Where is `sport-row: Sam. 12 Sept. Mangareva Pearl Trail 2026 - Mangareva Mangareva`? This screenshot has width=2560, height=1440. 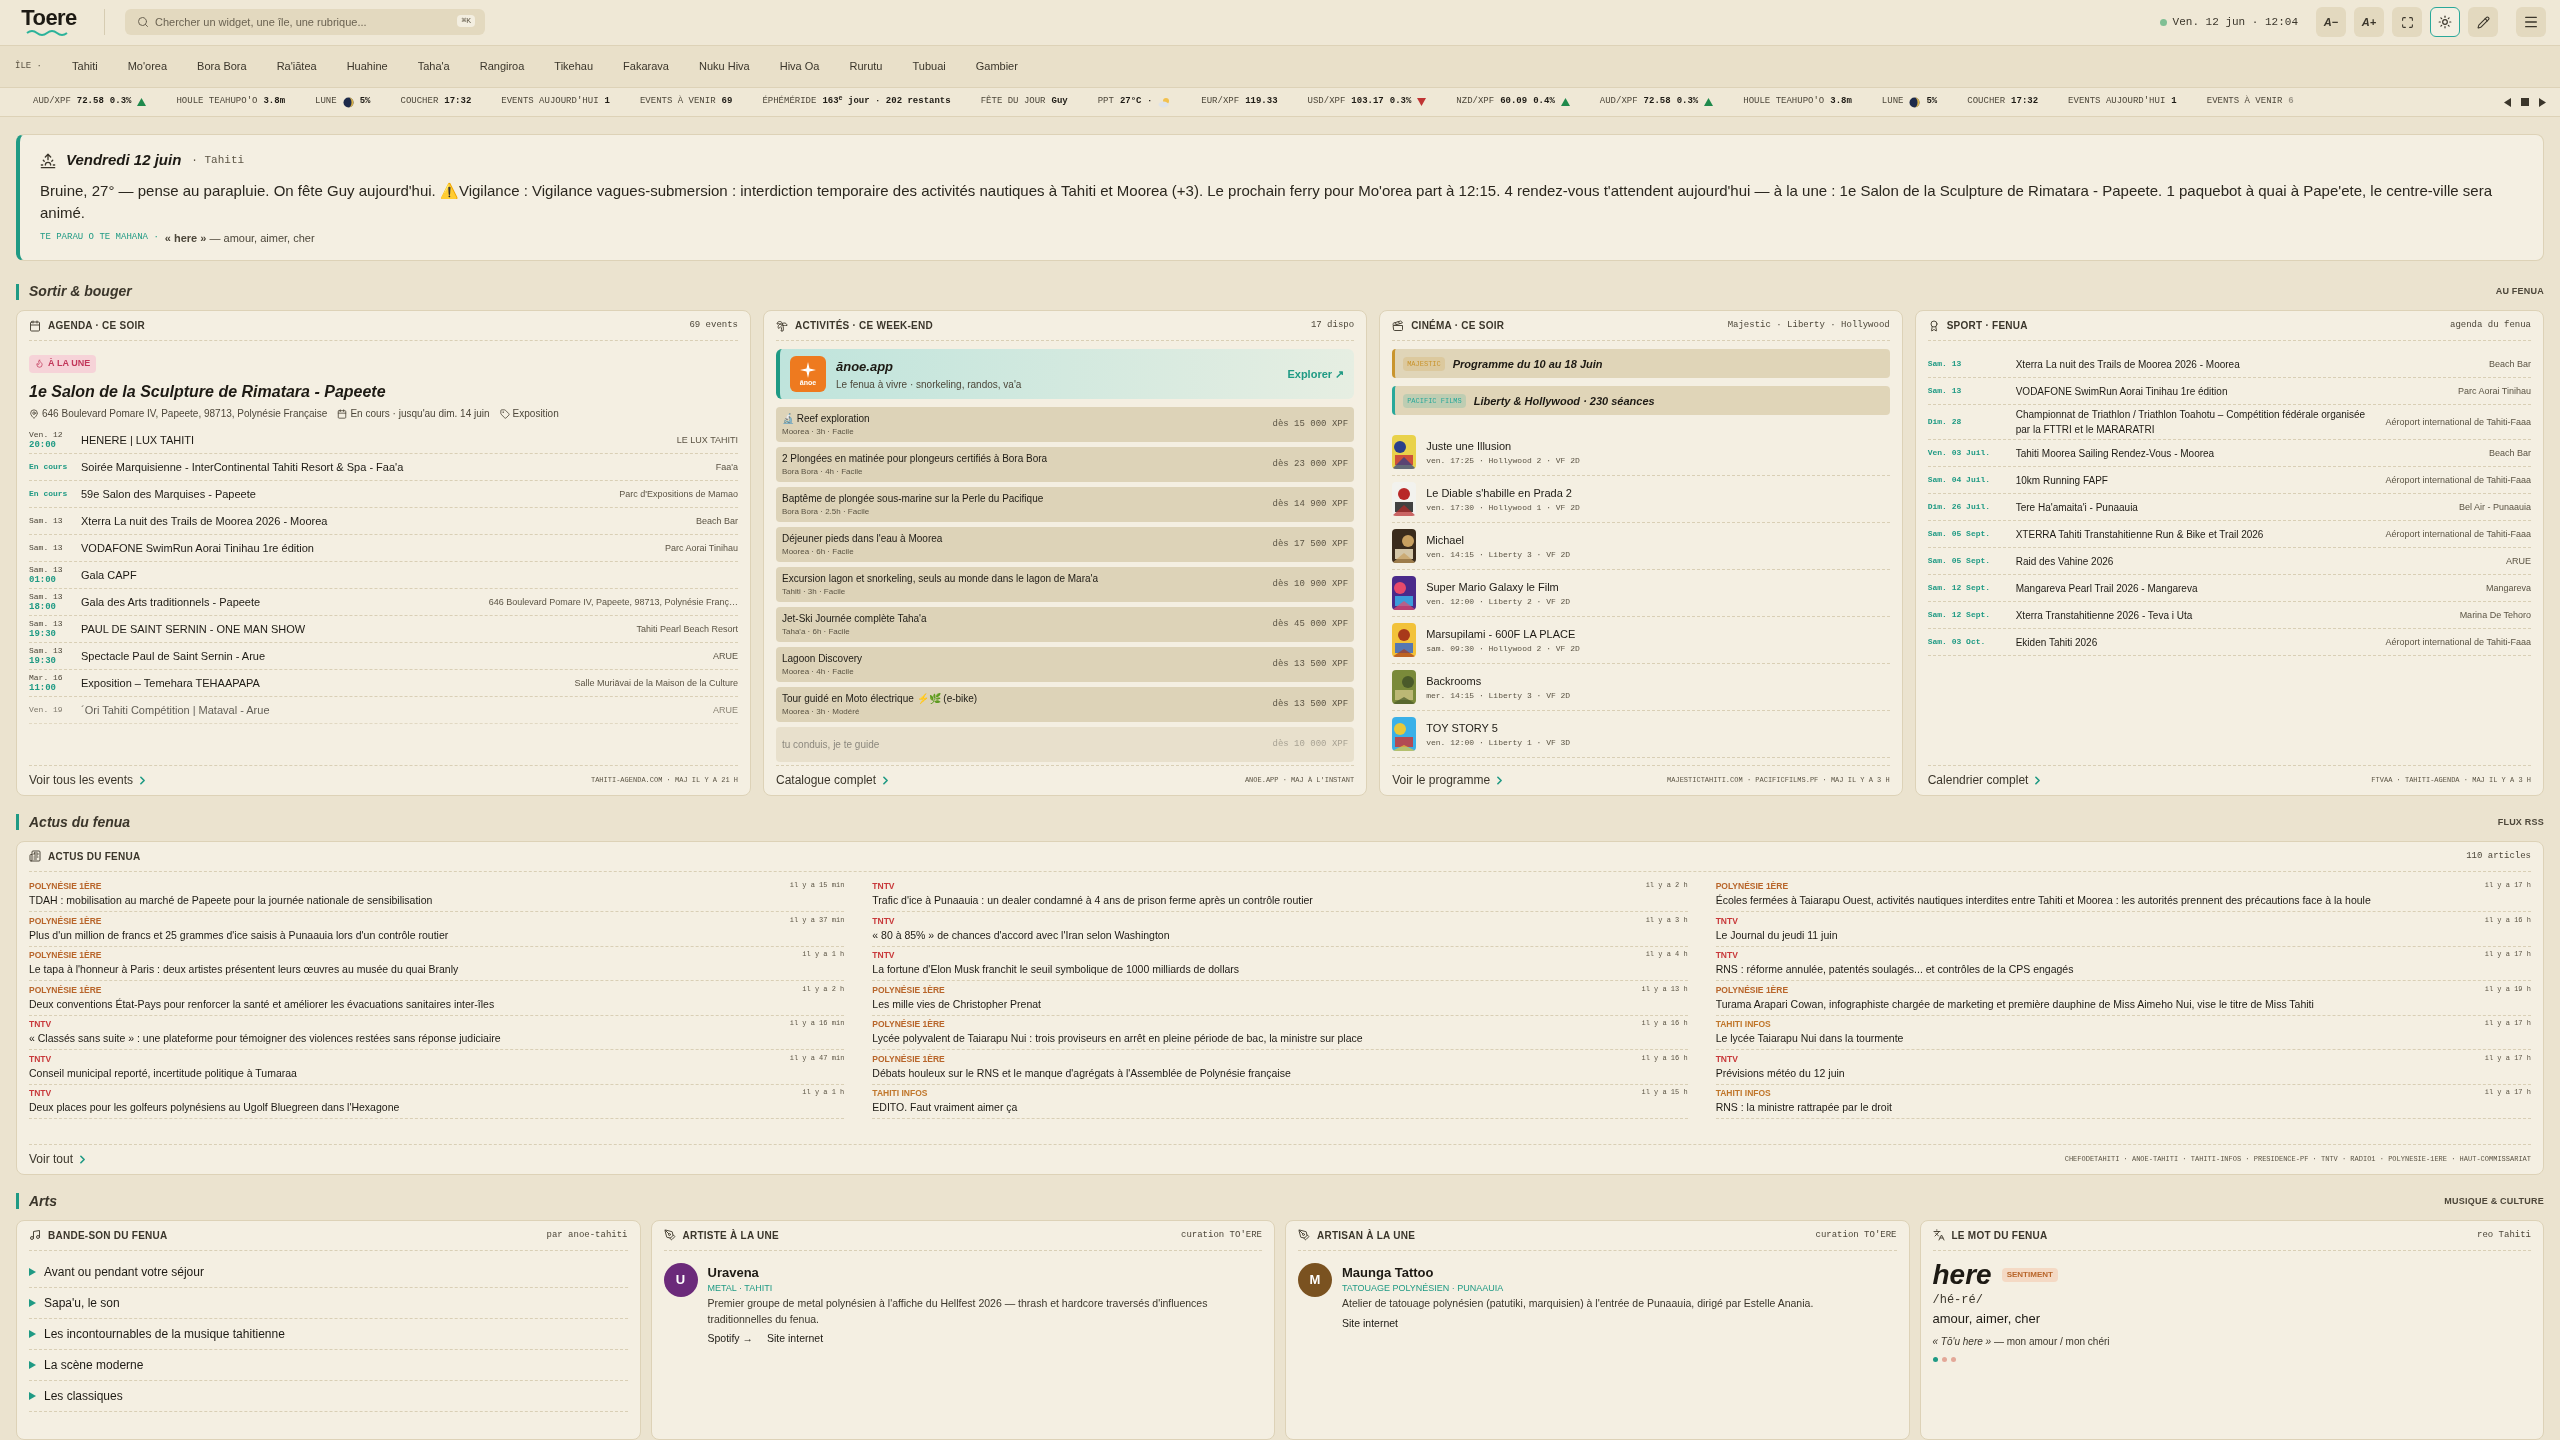 sport-row: Sam. 12 Sept. Mangareva Pearl Trail 2026 - Mangareva Mangareva is located at coordinates (2229, 589).